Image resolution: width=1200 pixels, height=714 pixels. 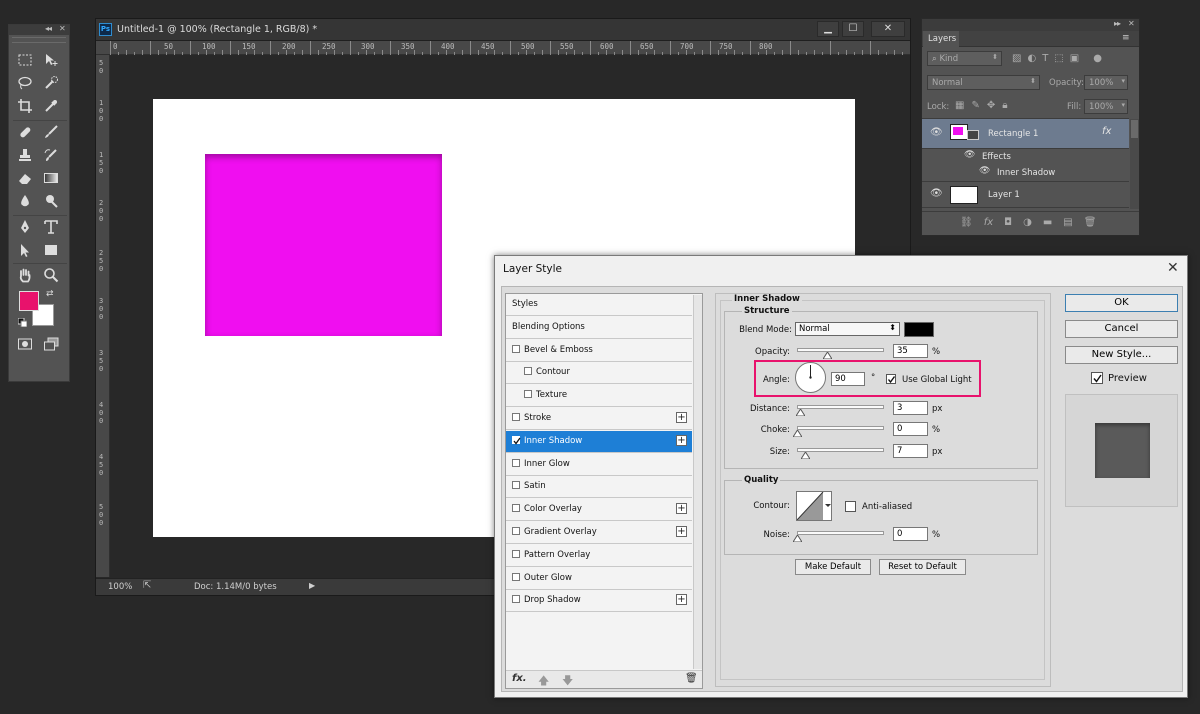 What do you see at coordinates (1106, 131) in the screenshot?
I see `fx-icon: fx` at bounding box center [1106, 131].